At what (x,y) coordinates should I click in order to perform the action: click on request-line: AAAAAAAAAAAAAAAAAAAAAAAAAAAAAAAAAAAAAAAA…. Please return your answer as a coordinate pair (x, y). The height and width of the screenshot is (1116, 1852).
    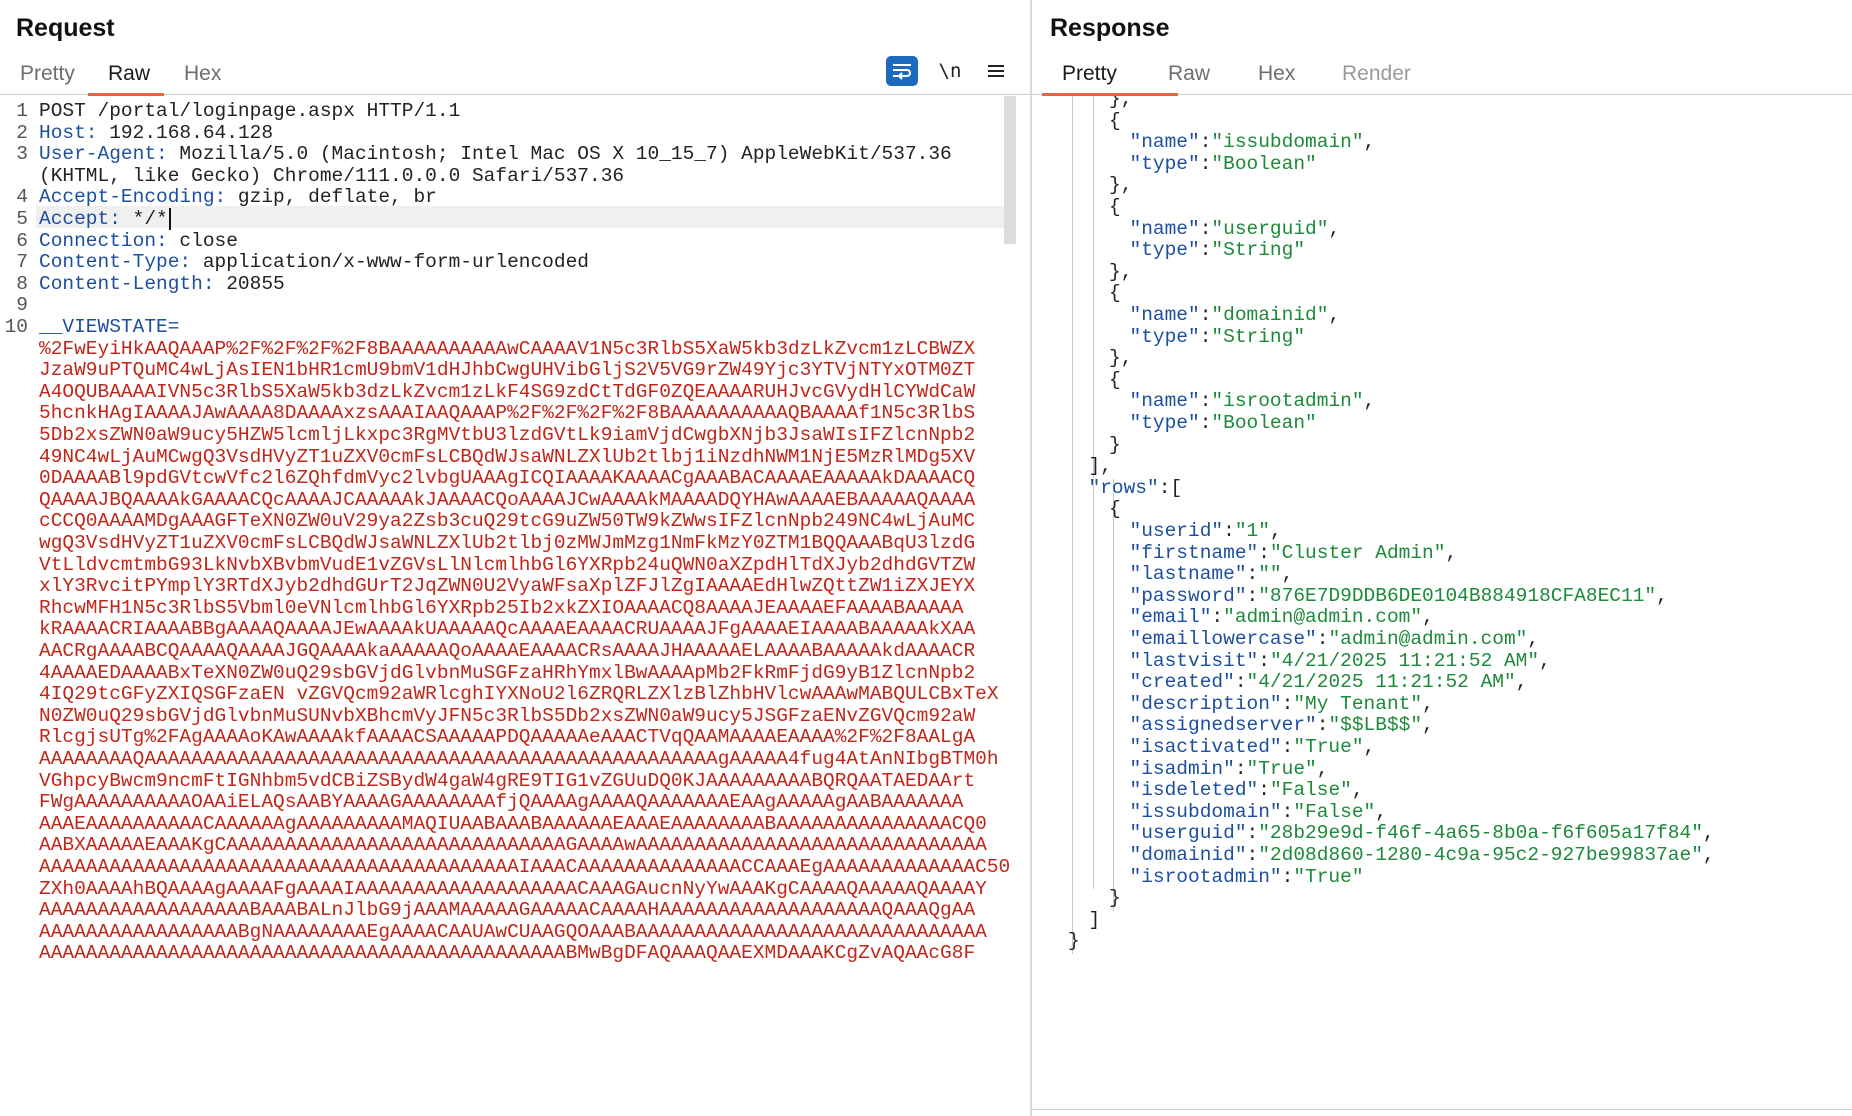
    Looking at the image, I should click on (515, 953).